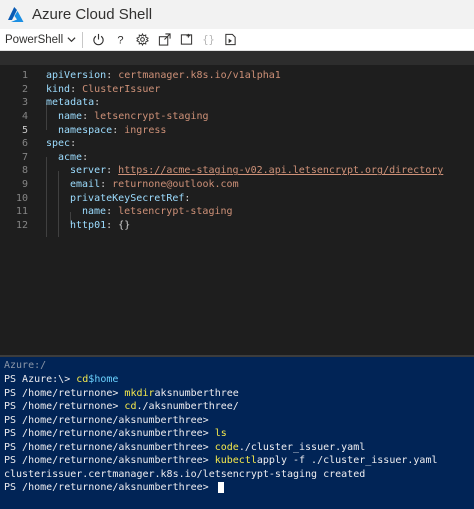 The width and height of the screenshot is (474, 509). What do you see at coordinates (237, 90) in the screenshot?
I see `editor-line: 2 kind: ClusterIssuer` at bounding box center [237, 90].